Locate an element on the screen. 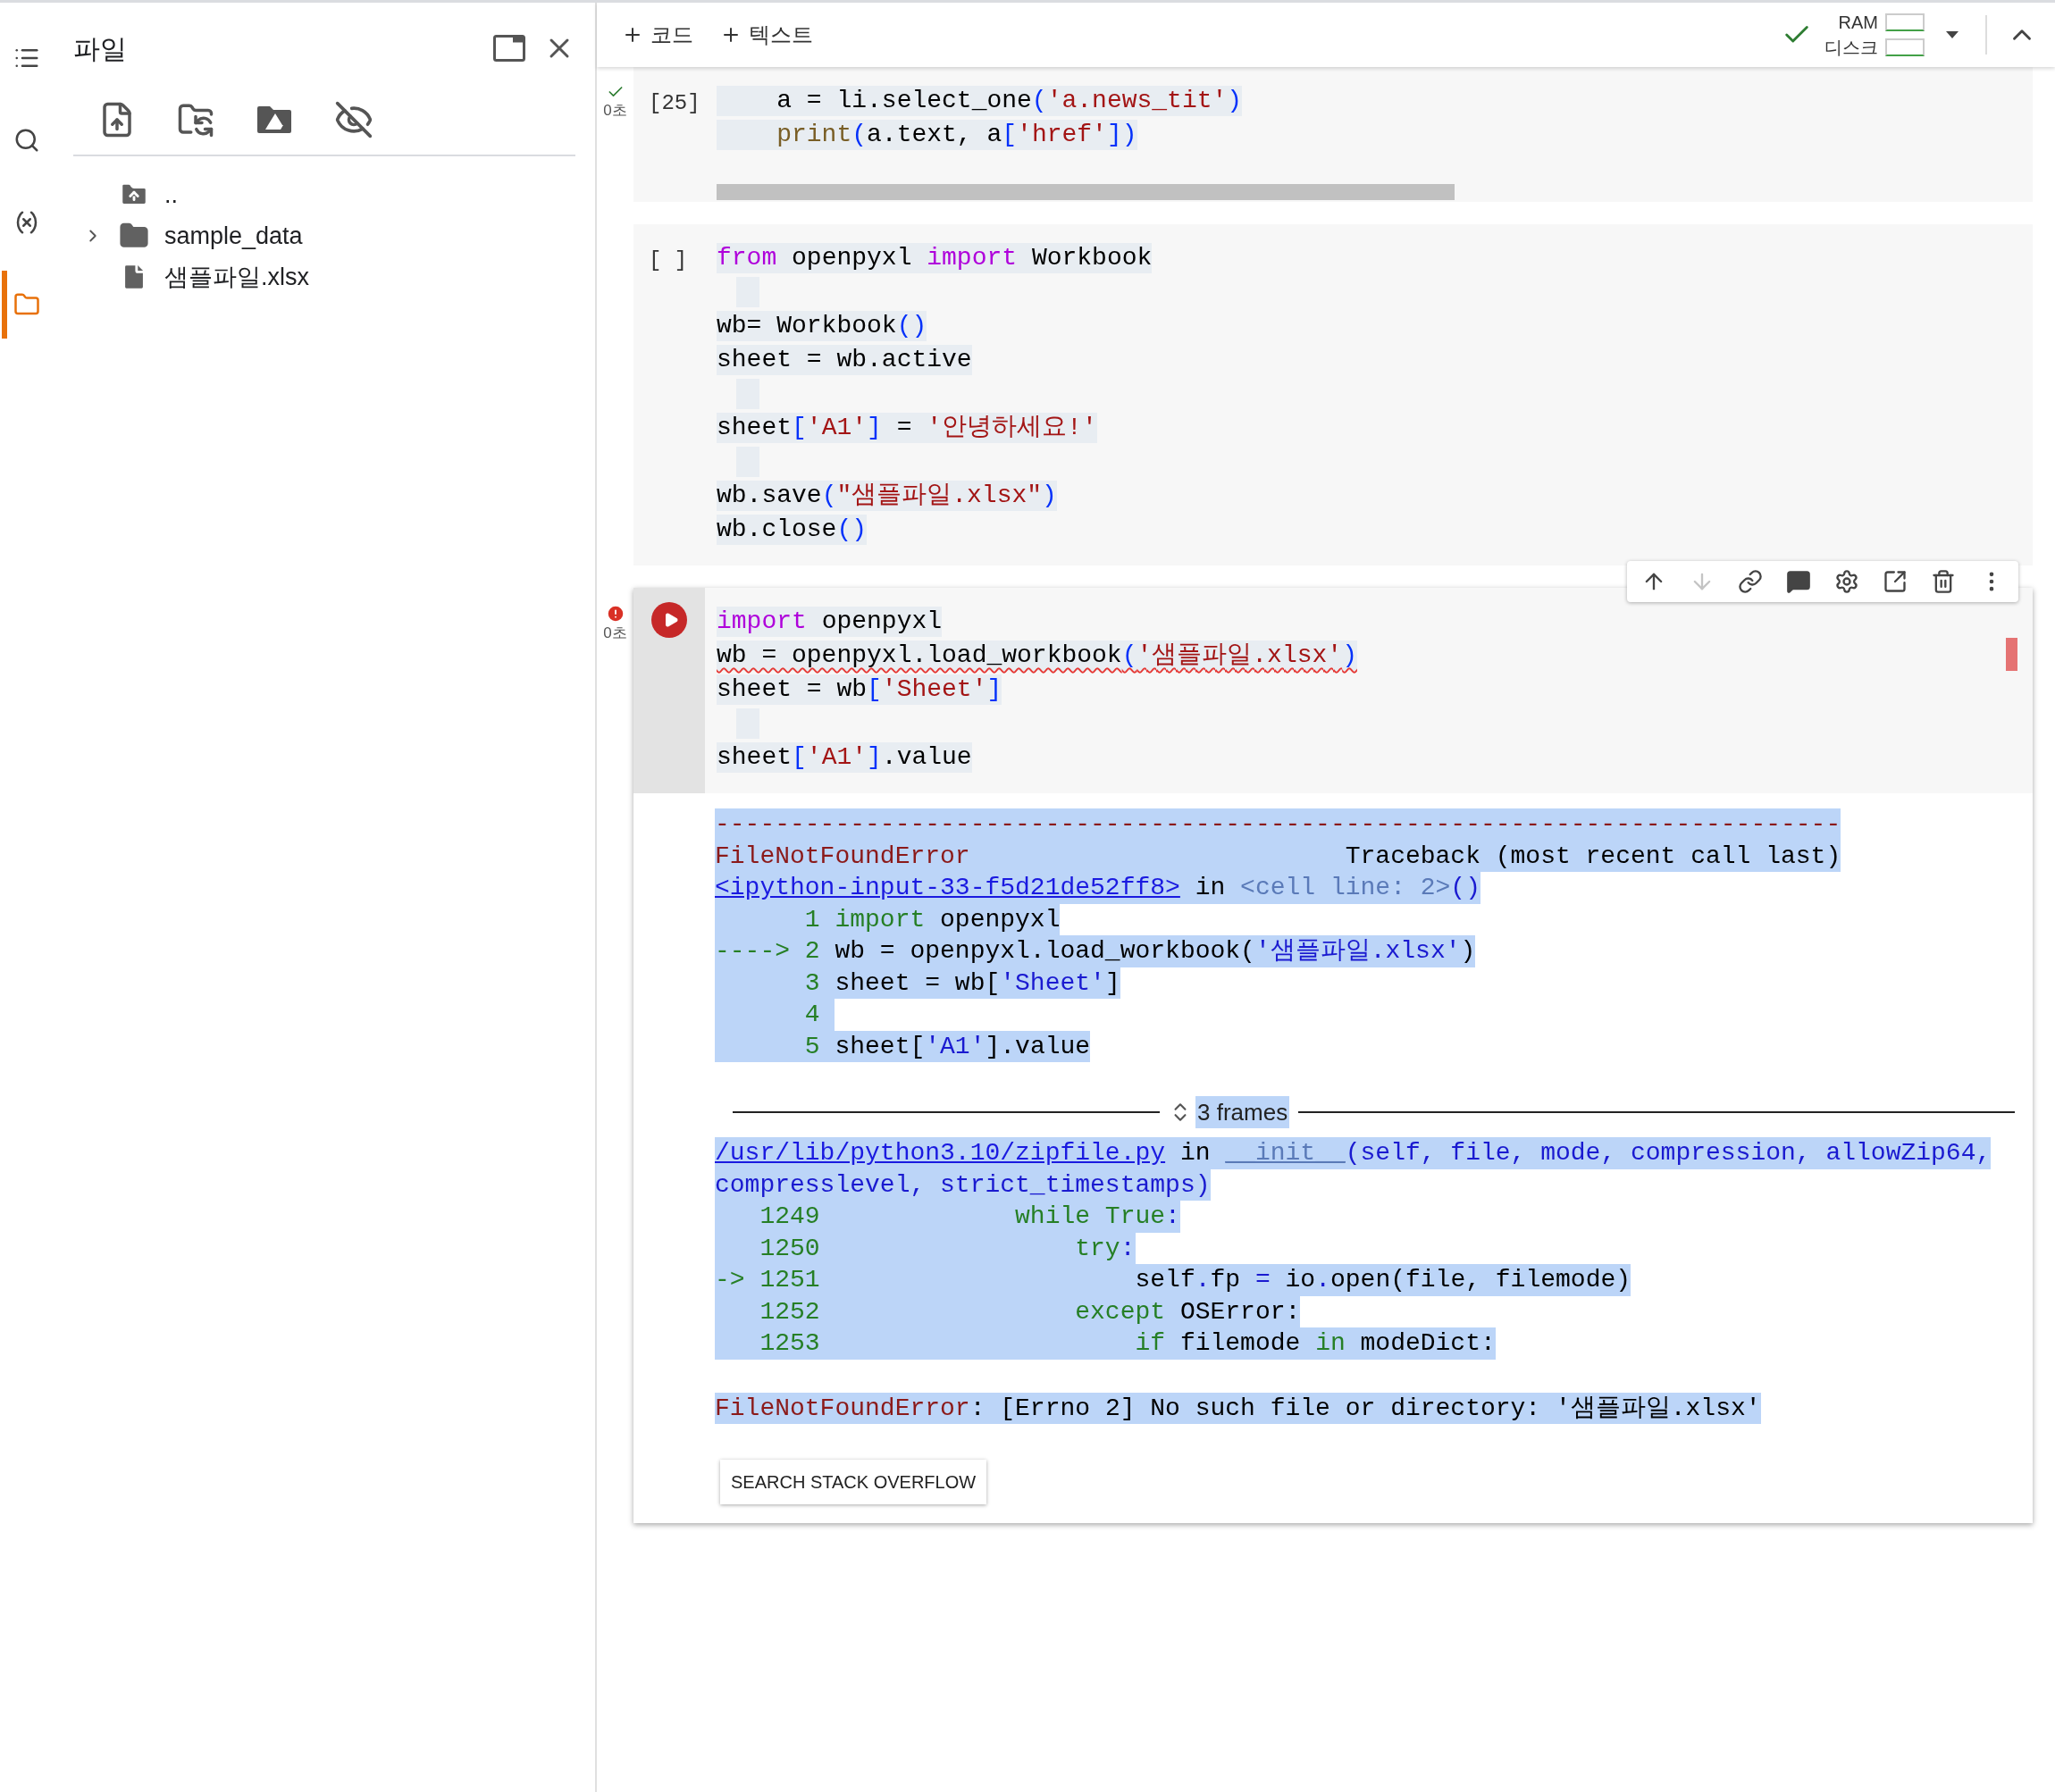 The height and width of the screenshot is (1792, 2055). ram-label: RAM is located at coordinates (1858, 22).